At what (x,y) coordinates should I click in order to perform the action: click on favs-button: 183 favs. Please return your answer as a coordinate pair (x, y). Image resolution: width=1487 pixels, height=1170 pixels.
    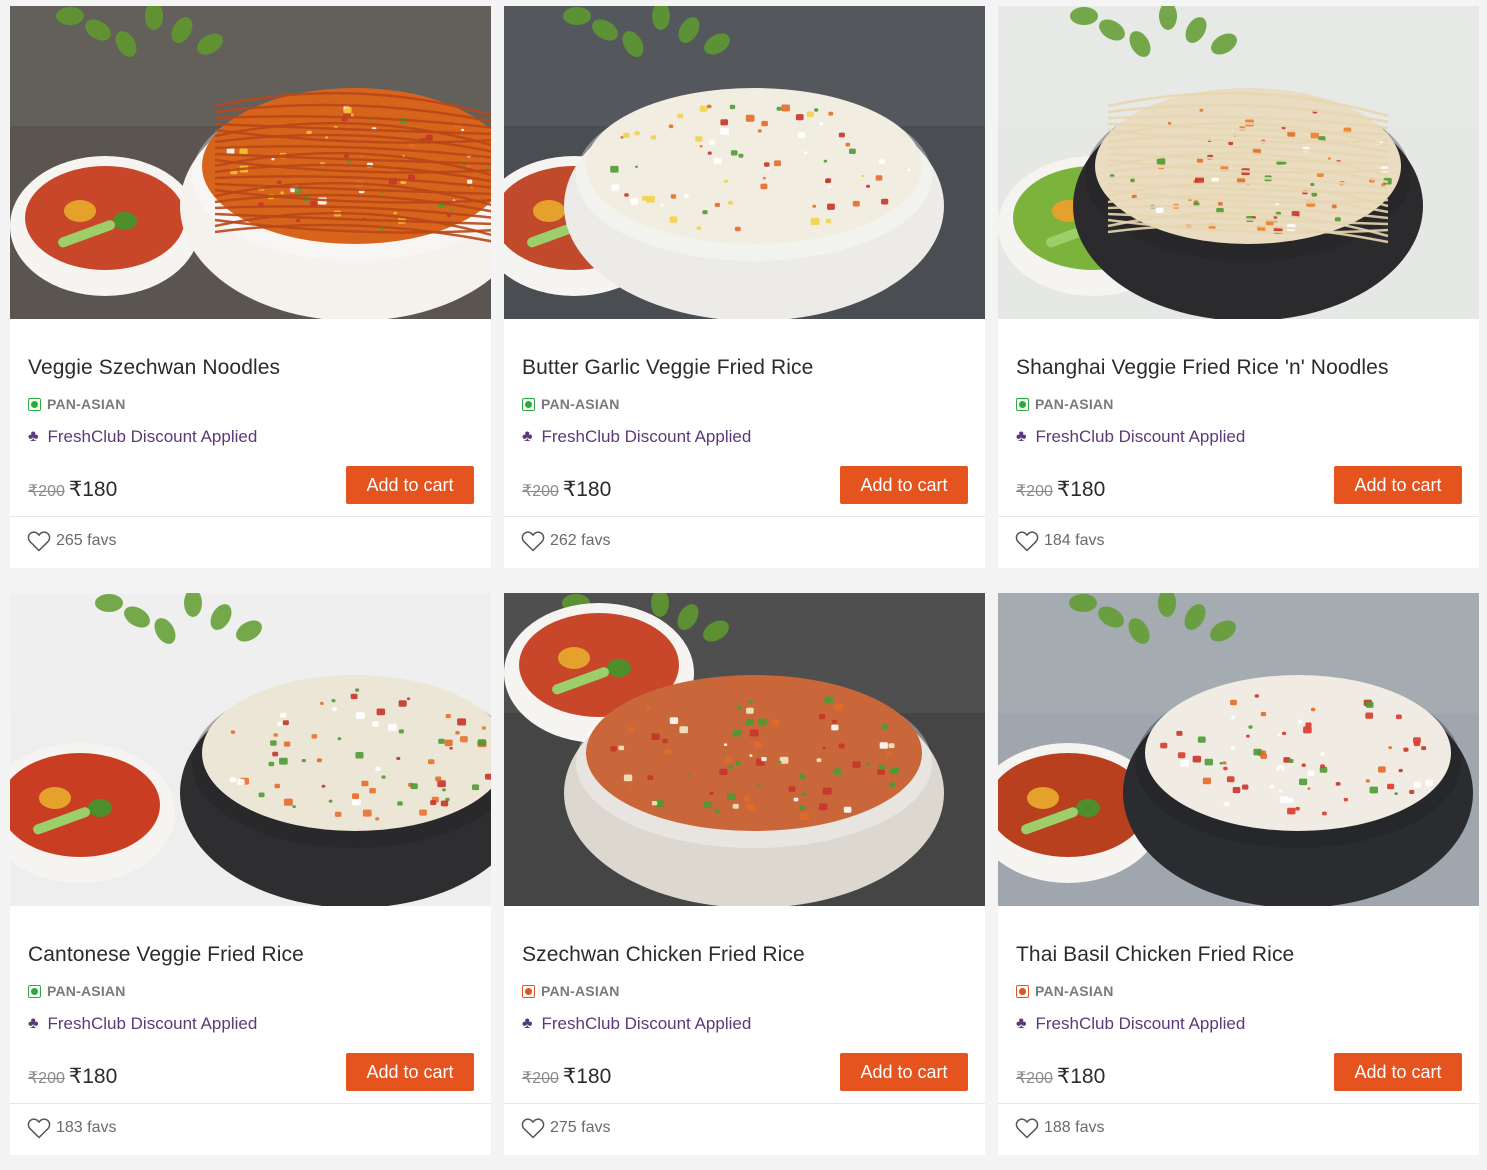
    Looking at the image, I should click on (71, 1128).